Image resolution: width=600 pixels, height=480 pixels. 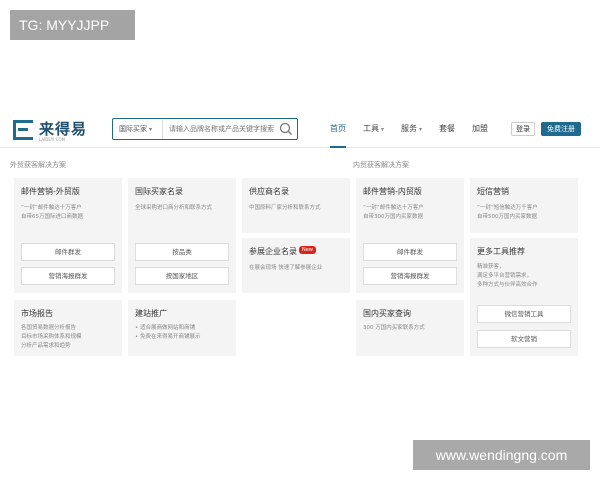 I want to click on register-button: 免费注册, so click(x=561, y=129).